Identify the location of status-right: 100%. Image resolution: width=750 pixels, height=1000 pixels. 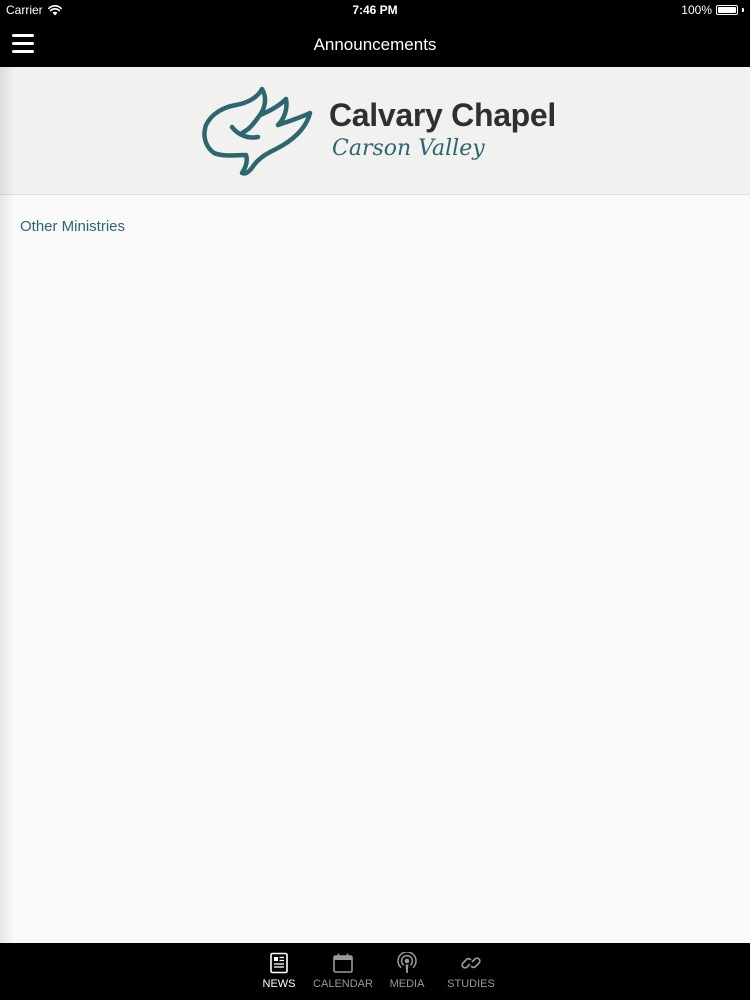
(712, 10).